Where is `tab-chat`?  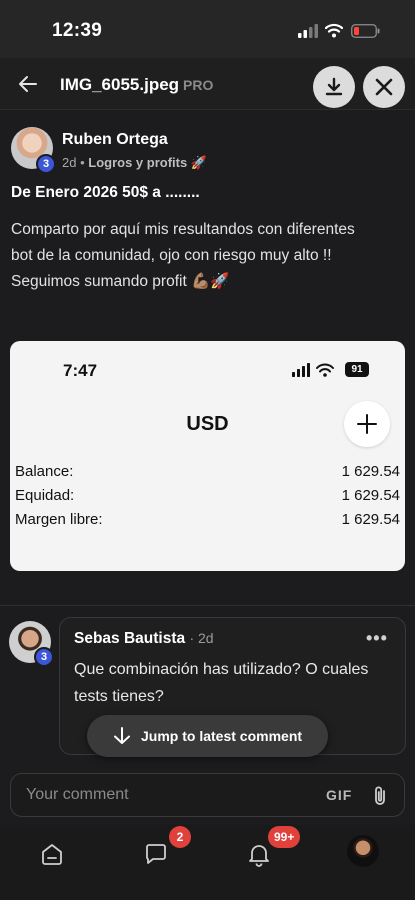
tab-chat is located at coordinates (156, 854).